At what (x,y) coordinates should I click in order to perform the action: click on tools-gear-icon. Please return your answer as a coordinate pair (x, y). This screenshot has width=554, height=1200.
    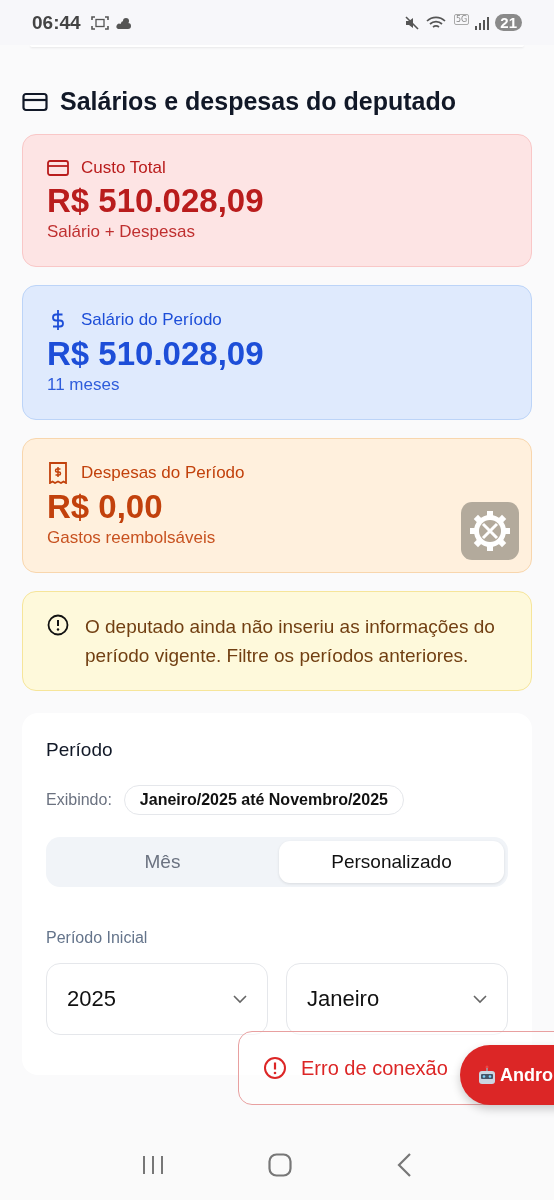
    Looking at the image, I should click on (490, 531).